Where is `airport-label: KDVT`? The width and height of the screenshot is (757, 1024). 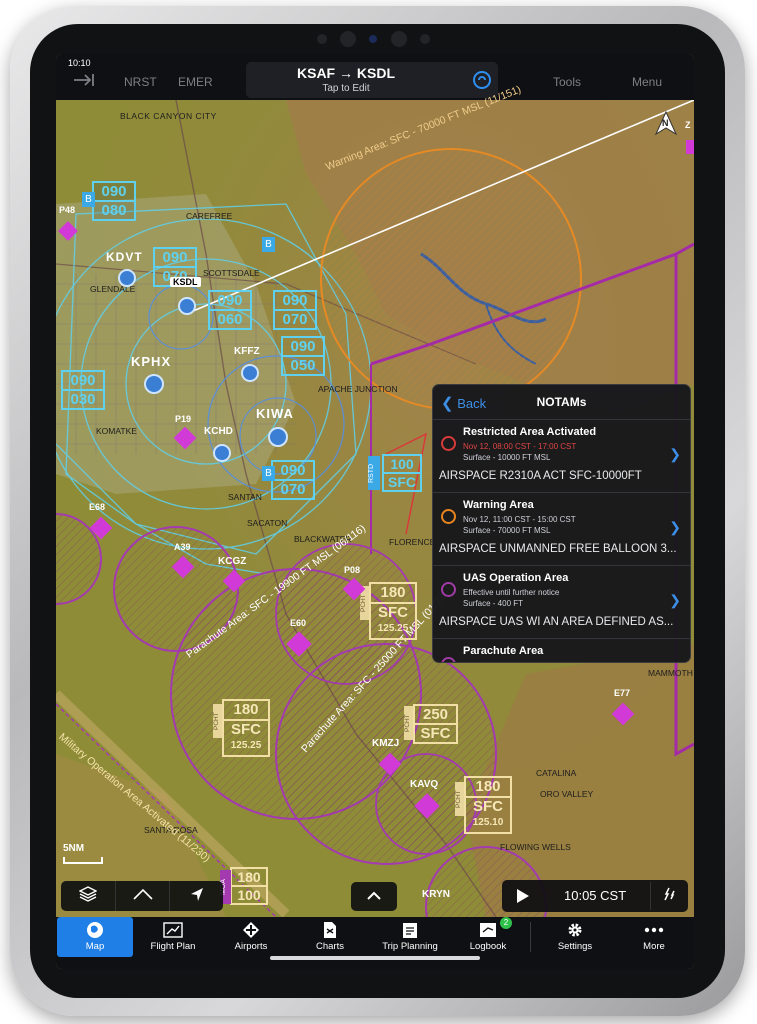
airport-label: KDVT is located at coordinates (124, 257).